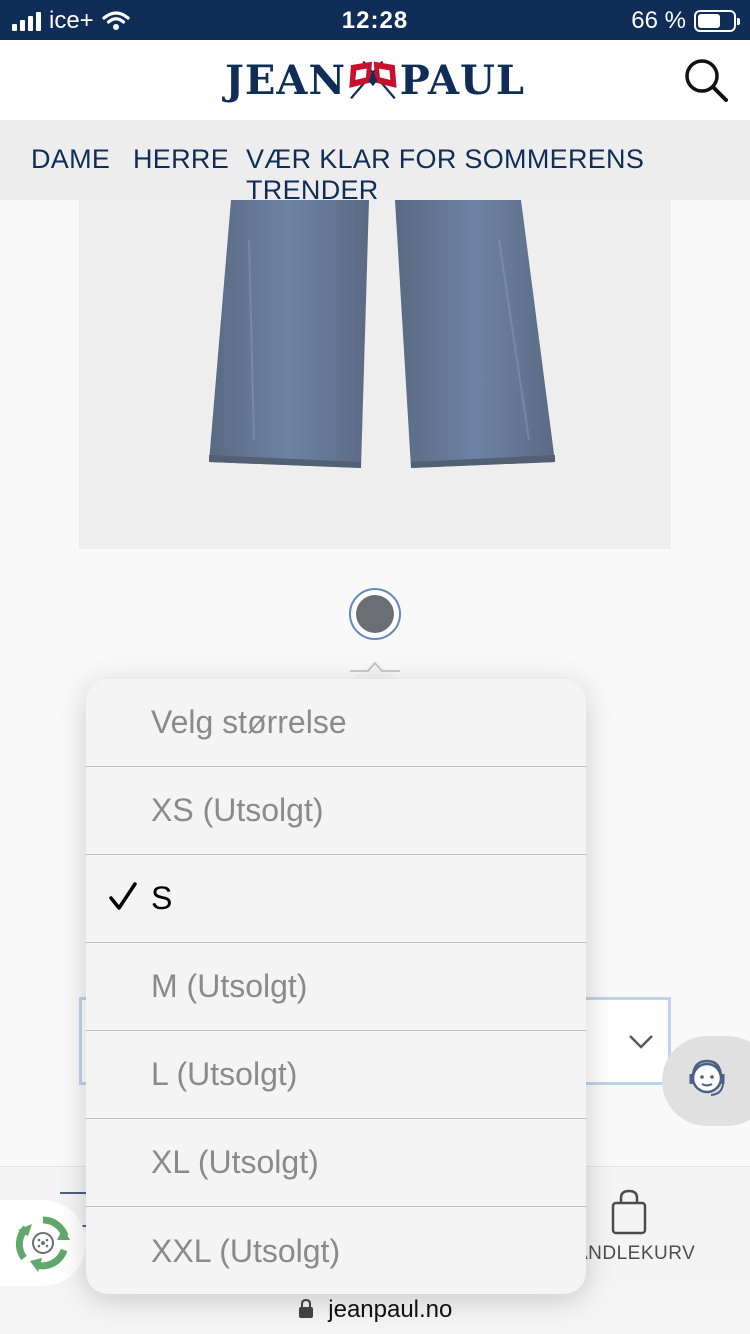 Image resolution: width=750 pixels, height=1334 pixels. I want to click on size-option-m: M (Utsolgt), so click(336, 987).